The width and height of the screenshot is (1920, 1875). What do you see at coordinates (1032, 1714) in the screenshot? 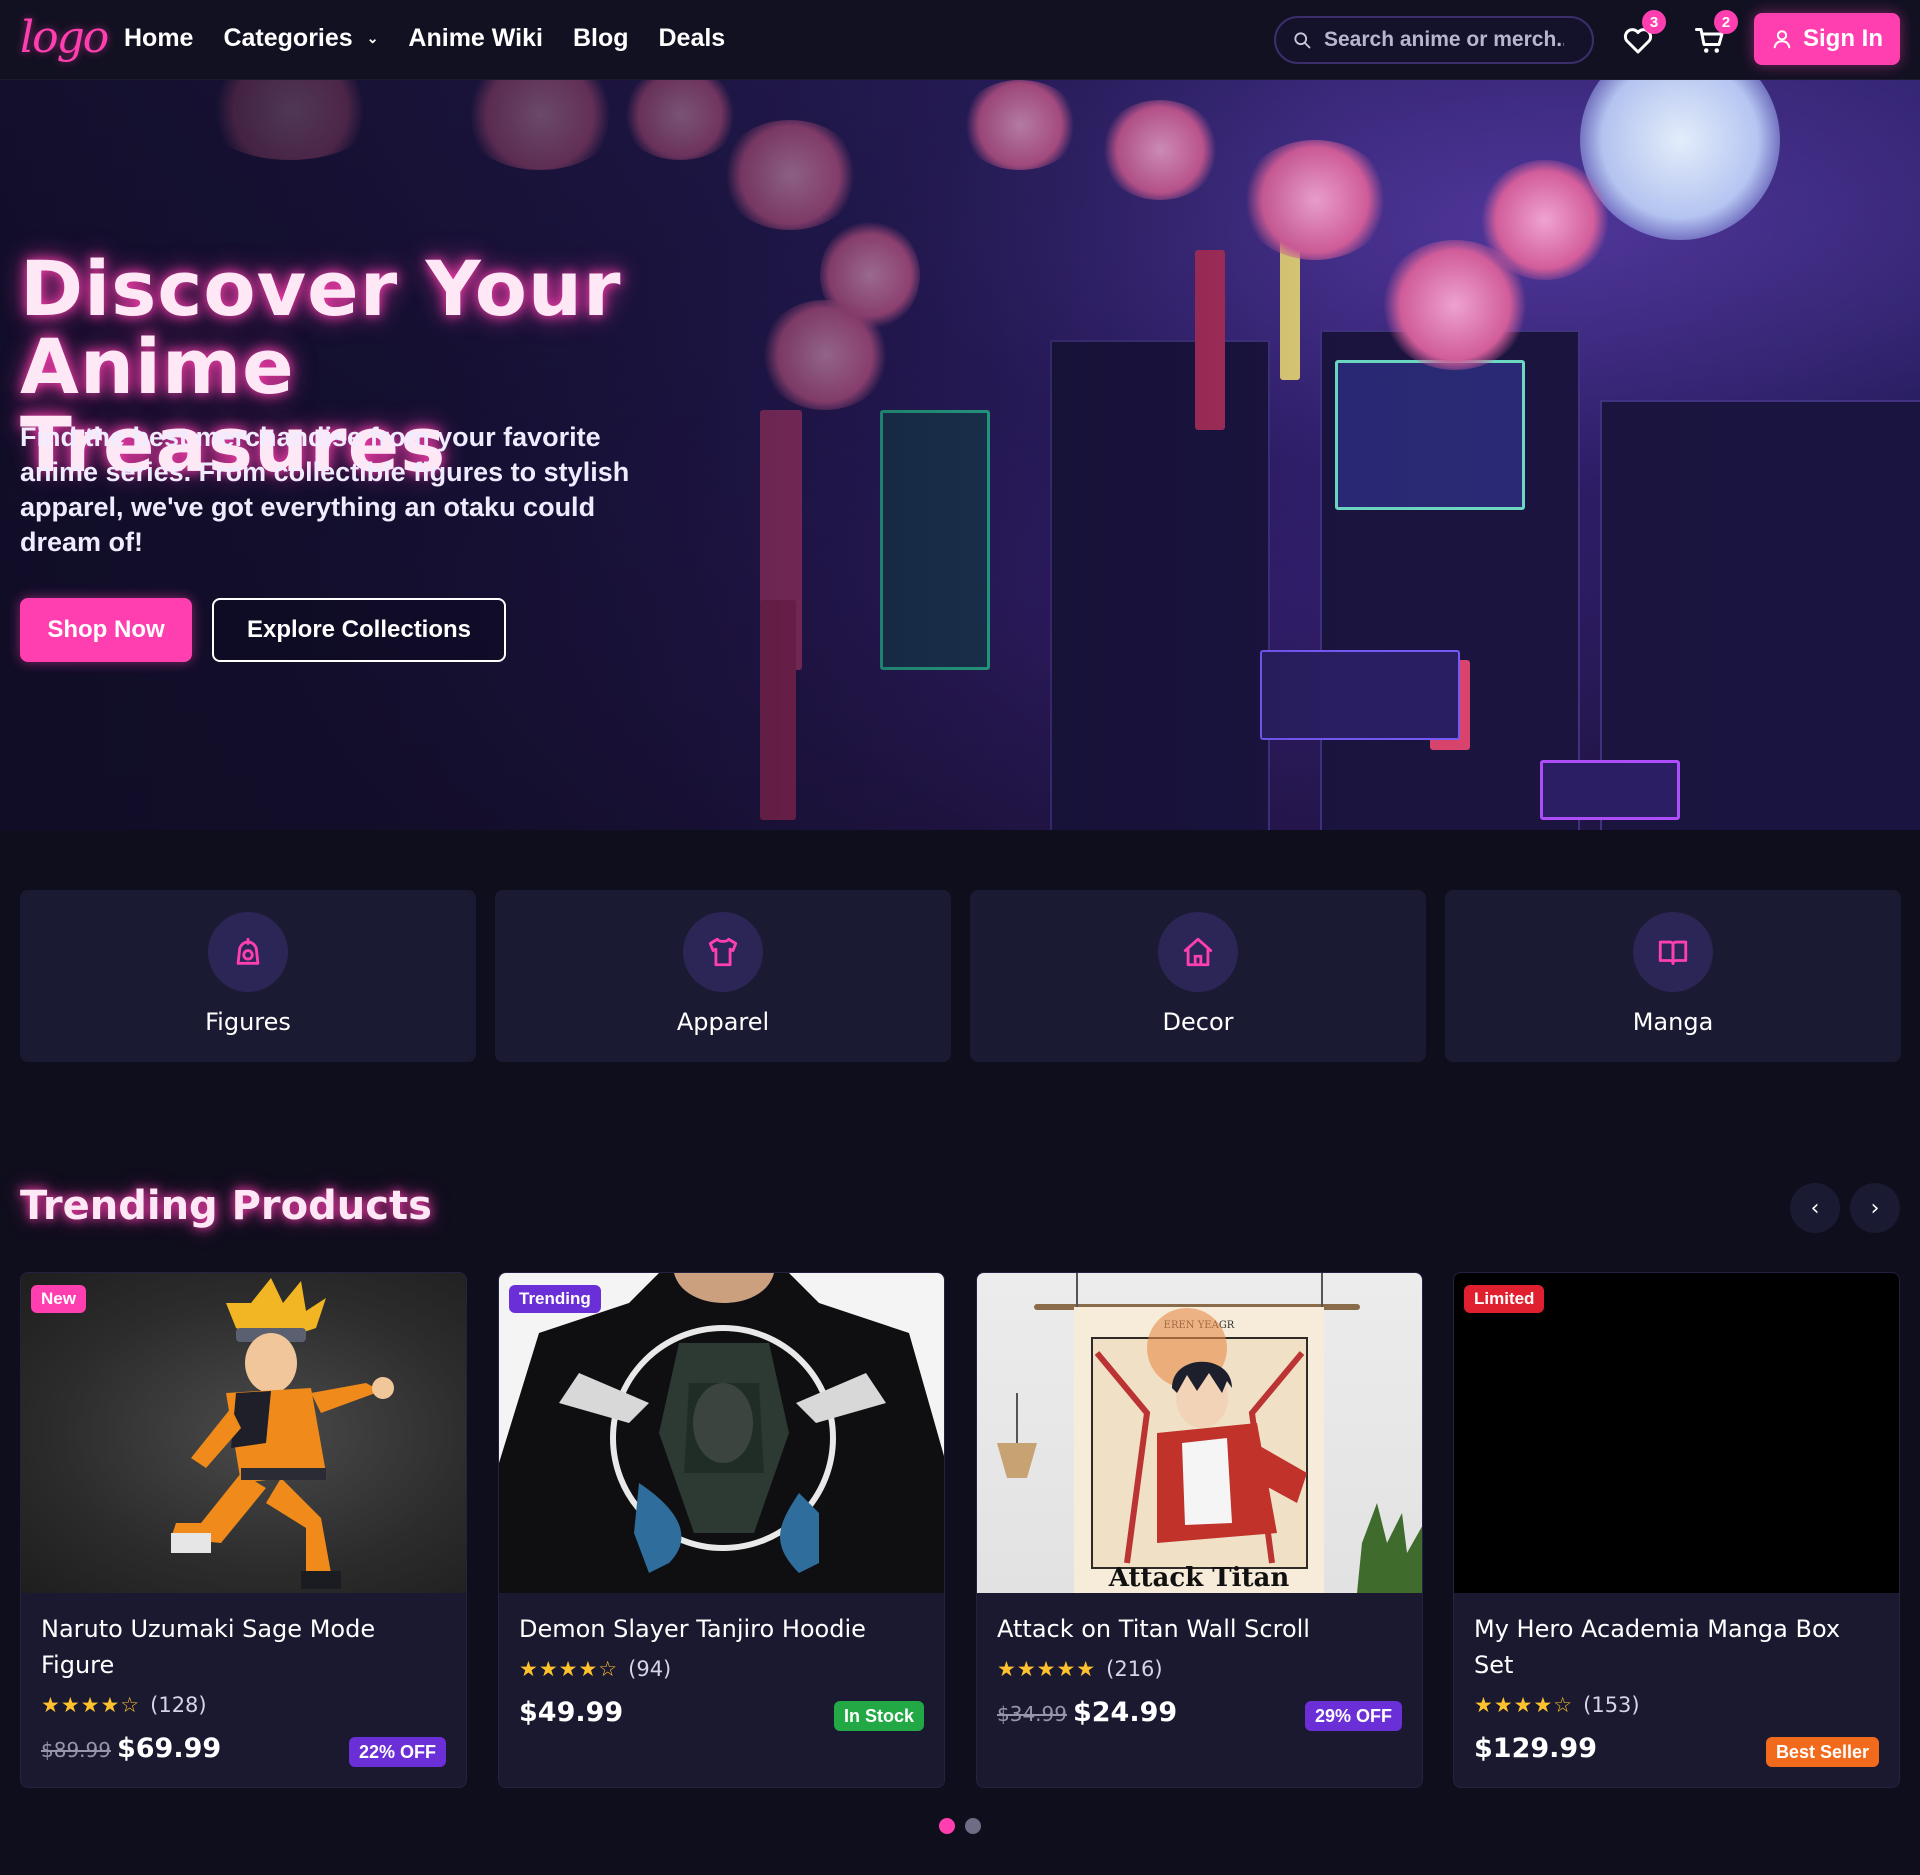
I see `old-price: $34.99` at bounding box center [1032, 1714].